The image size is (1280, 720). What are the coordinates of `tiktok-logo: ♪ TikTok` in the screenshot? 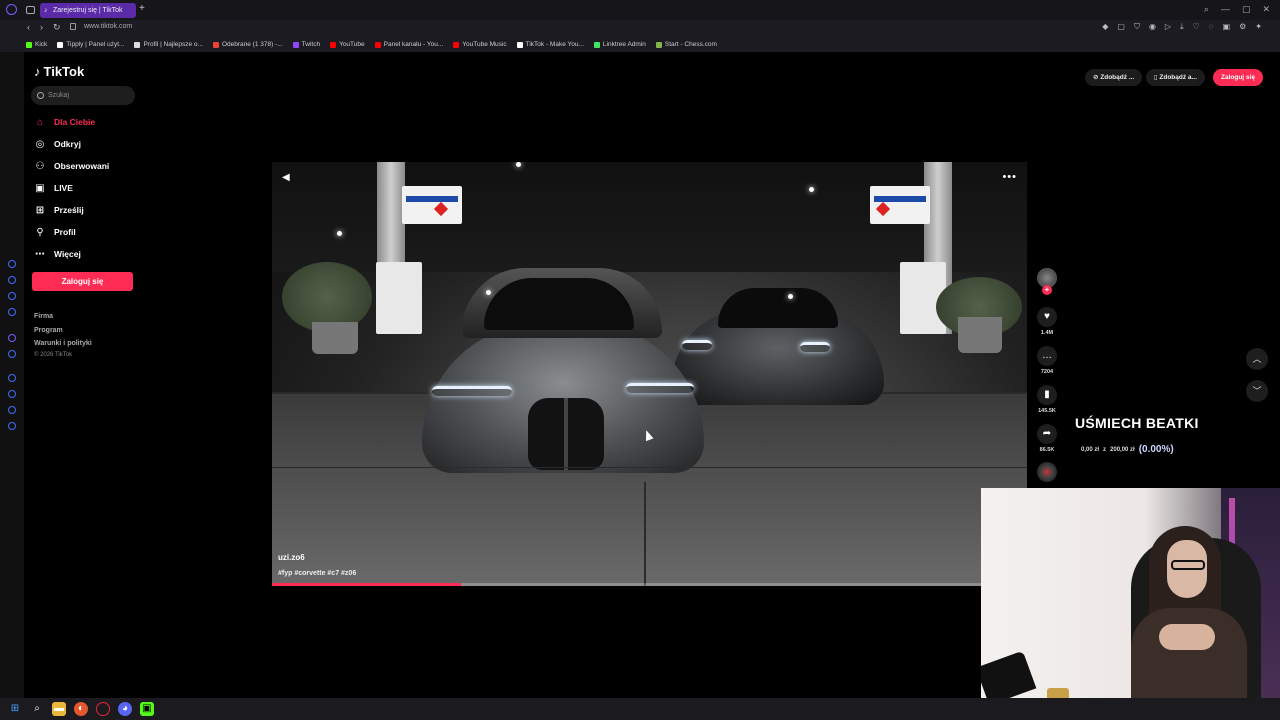 It's located at (59, 71).